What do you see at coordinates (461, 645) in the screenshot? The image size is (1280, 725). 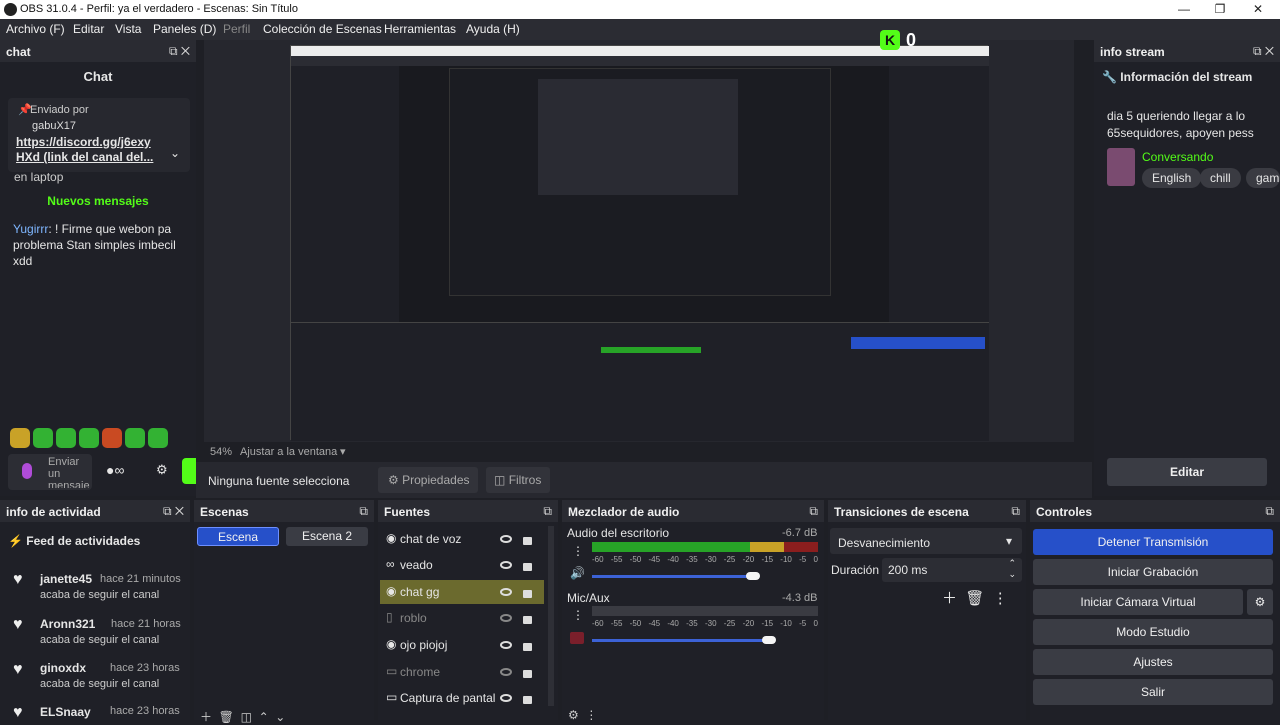 I see `source-item: ◉ ojo piojoj` at bounding box center [461, 645].